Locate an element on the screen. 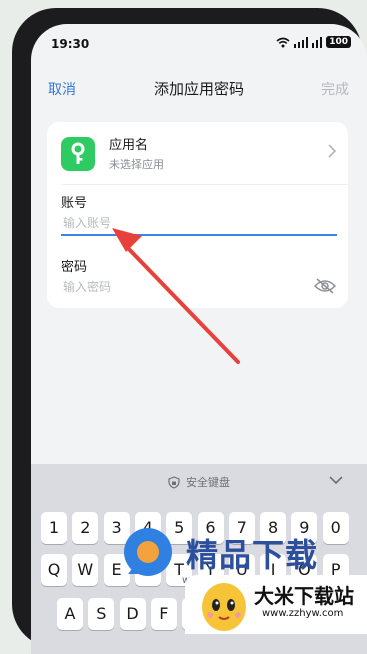 The height and width of the screenshot is (654, 367). app-selector-subtitle: 未选择应用 is located at coordinates (136, 164).